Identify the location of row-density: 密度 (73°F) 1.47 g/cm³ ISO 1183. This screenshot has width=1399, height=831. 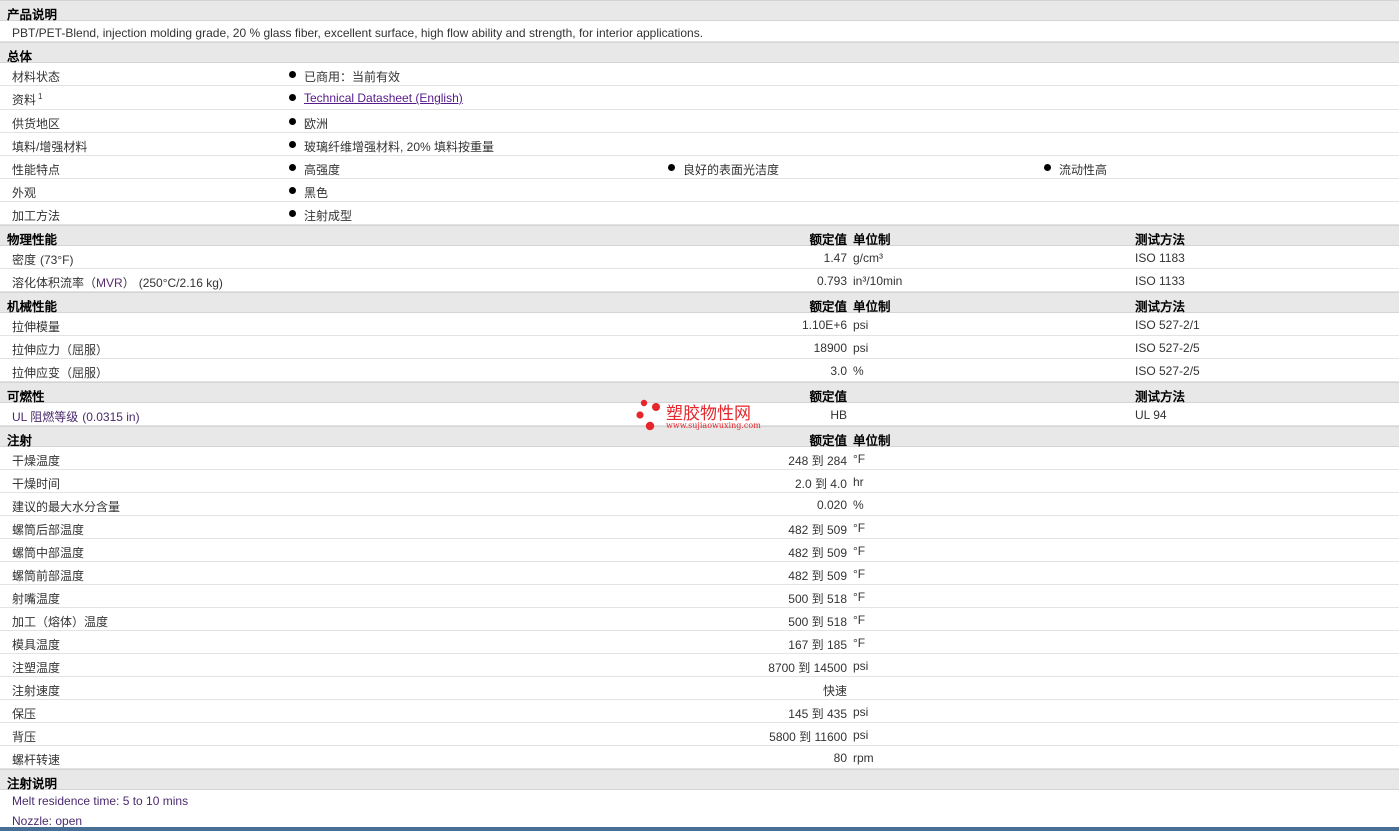
(699, 257).